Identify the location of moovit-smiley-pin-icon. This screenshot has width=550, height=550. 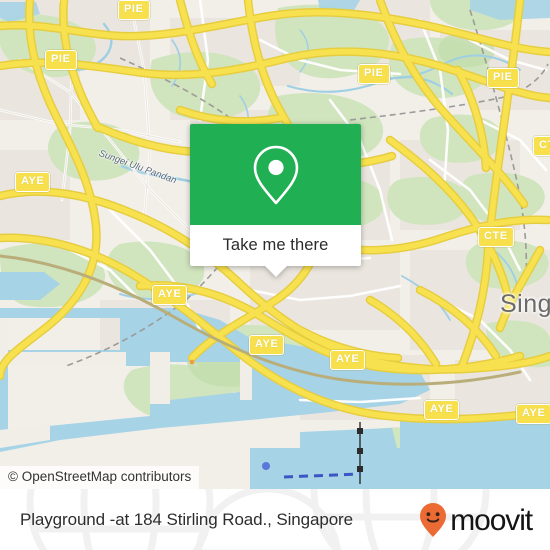
(433, 519).